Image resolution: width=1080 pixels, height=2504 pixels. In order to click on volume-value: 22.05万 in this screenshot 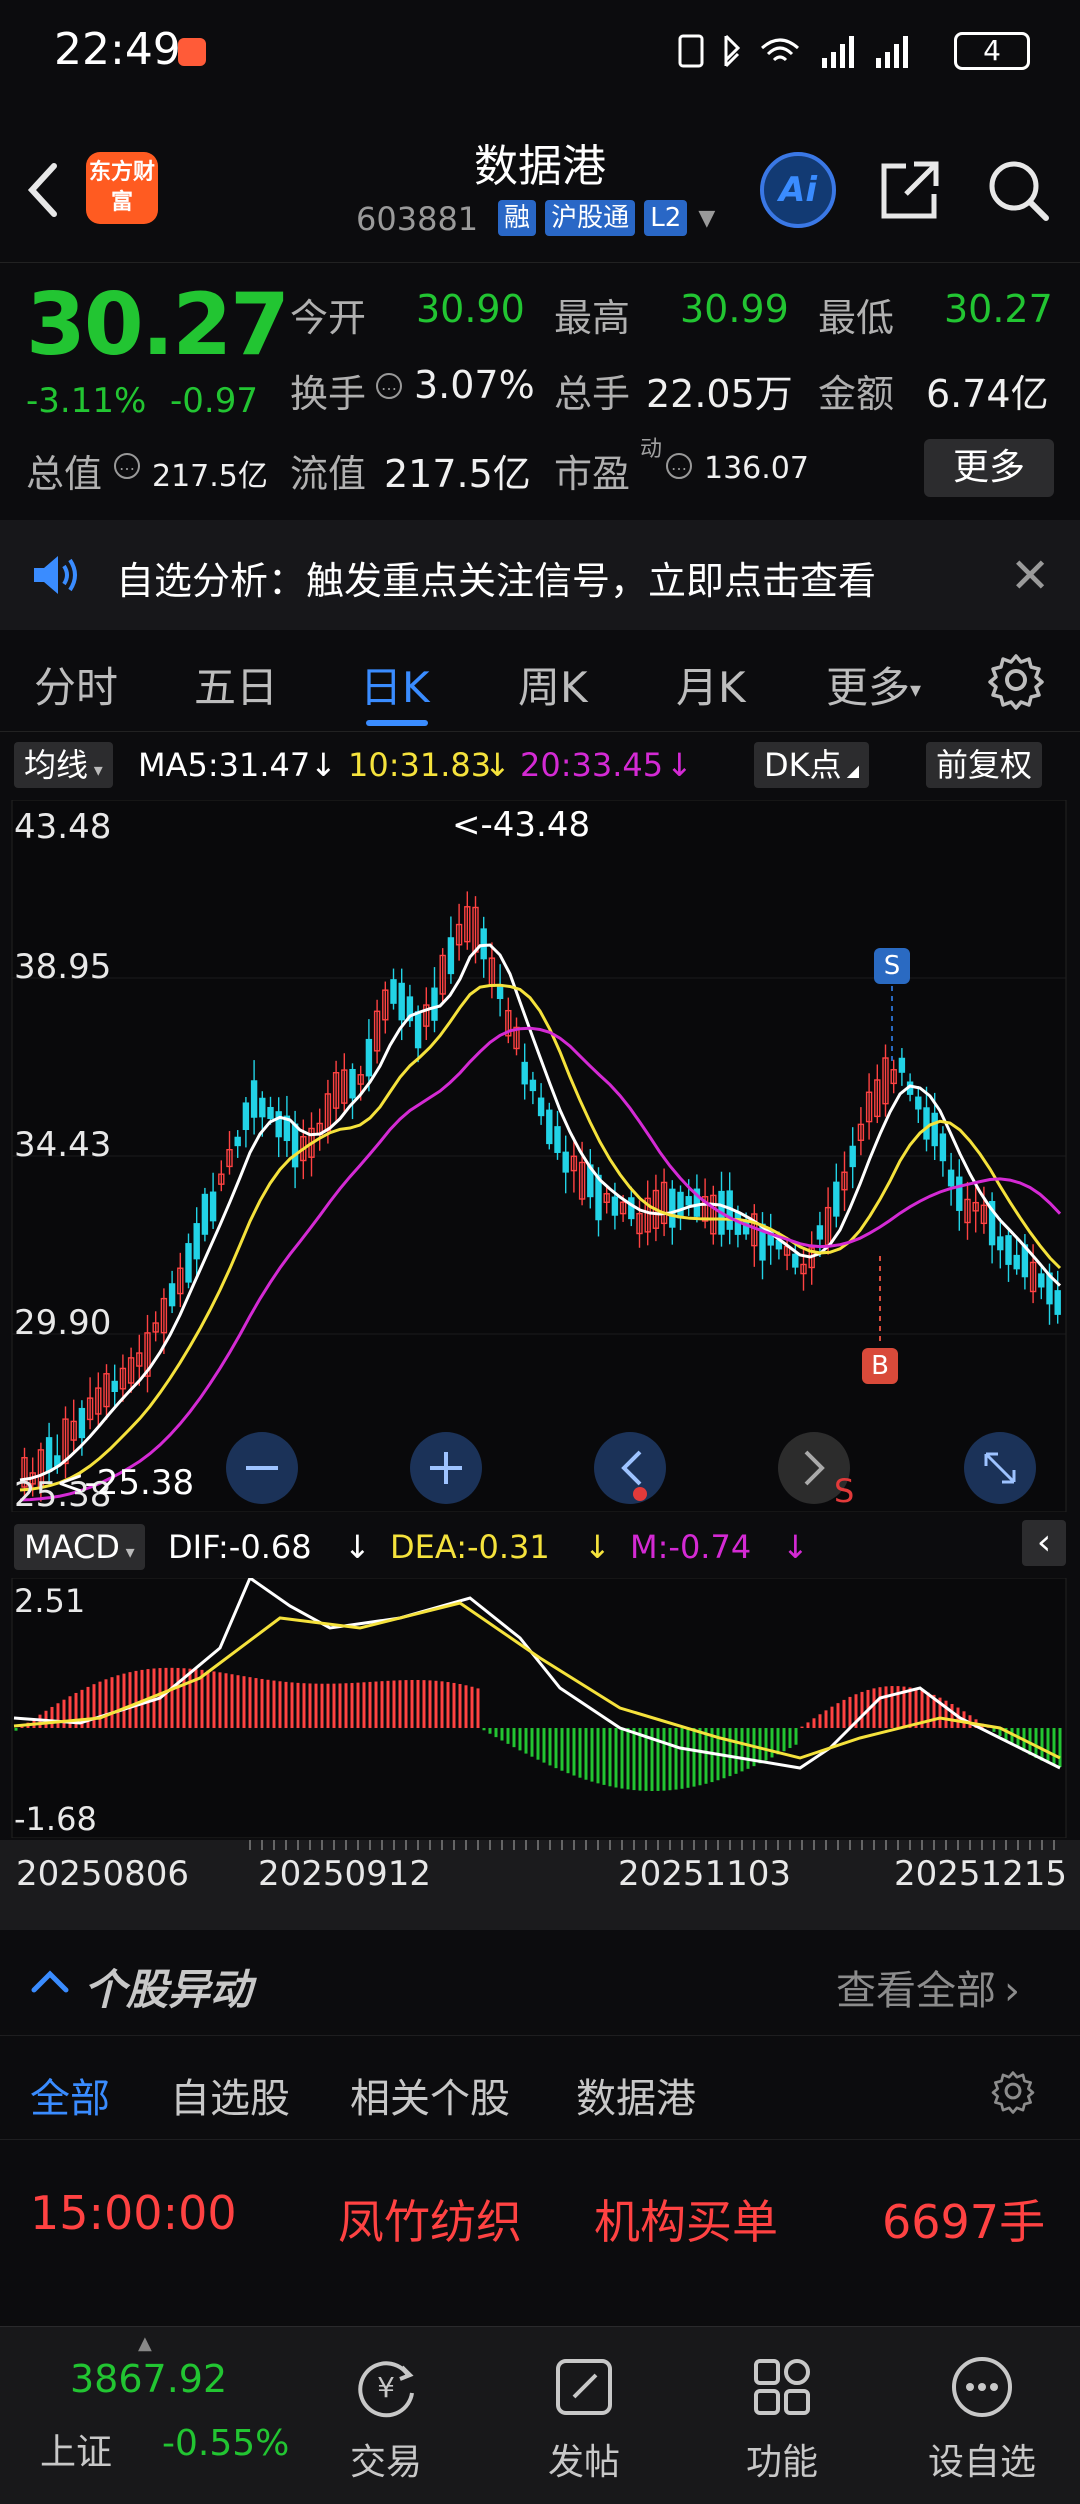, I will do `click(719, 394)`.